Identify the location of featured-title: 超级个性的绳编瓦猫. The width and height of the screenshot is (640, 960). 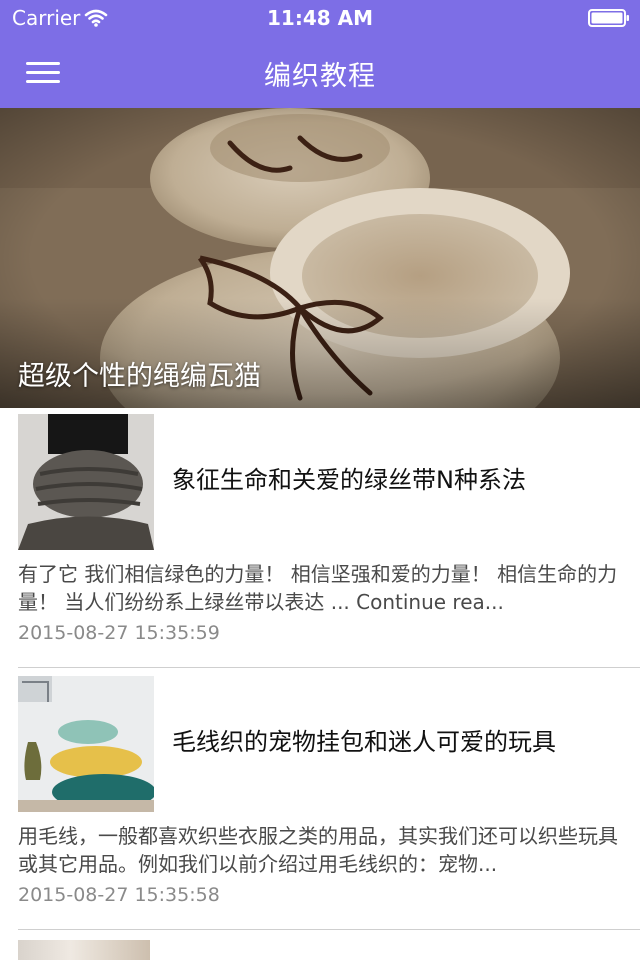
(139, 376).